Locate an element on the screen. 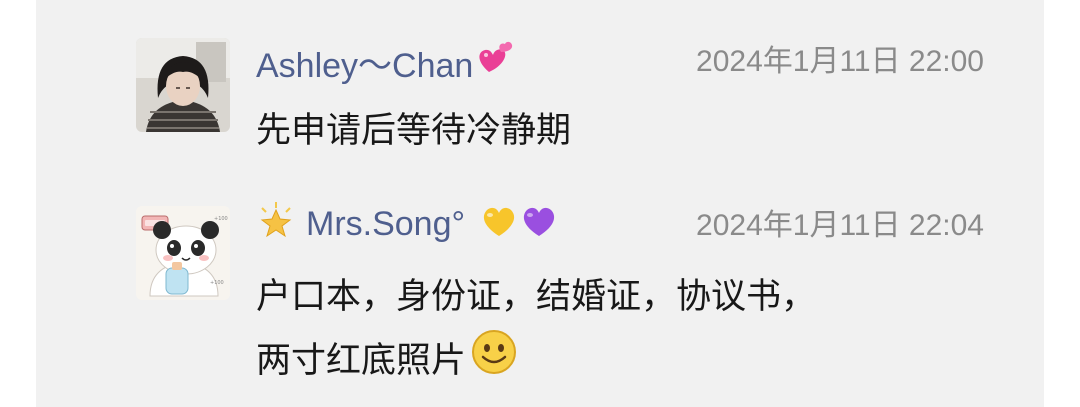 The width and height of the screenshot is (1080, 407). message-text-line: 先申请后等待冷静期 is located at coordinates (414, 131).